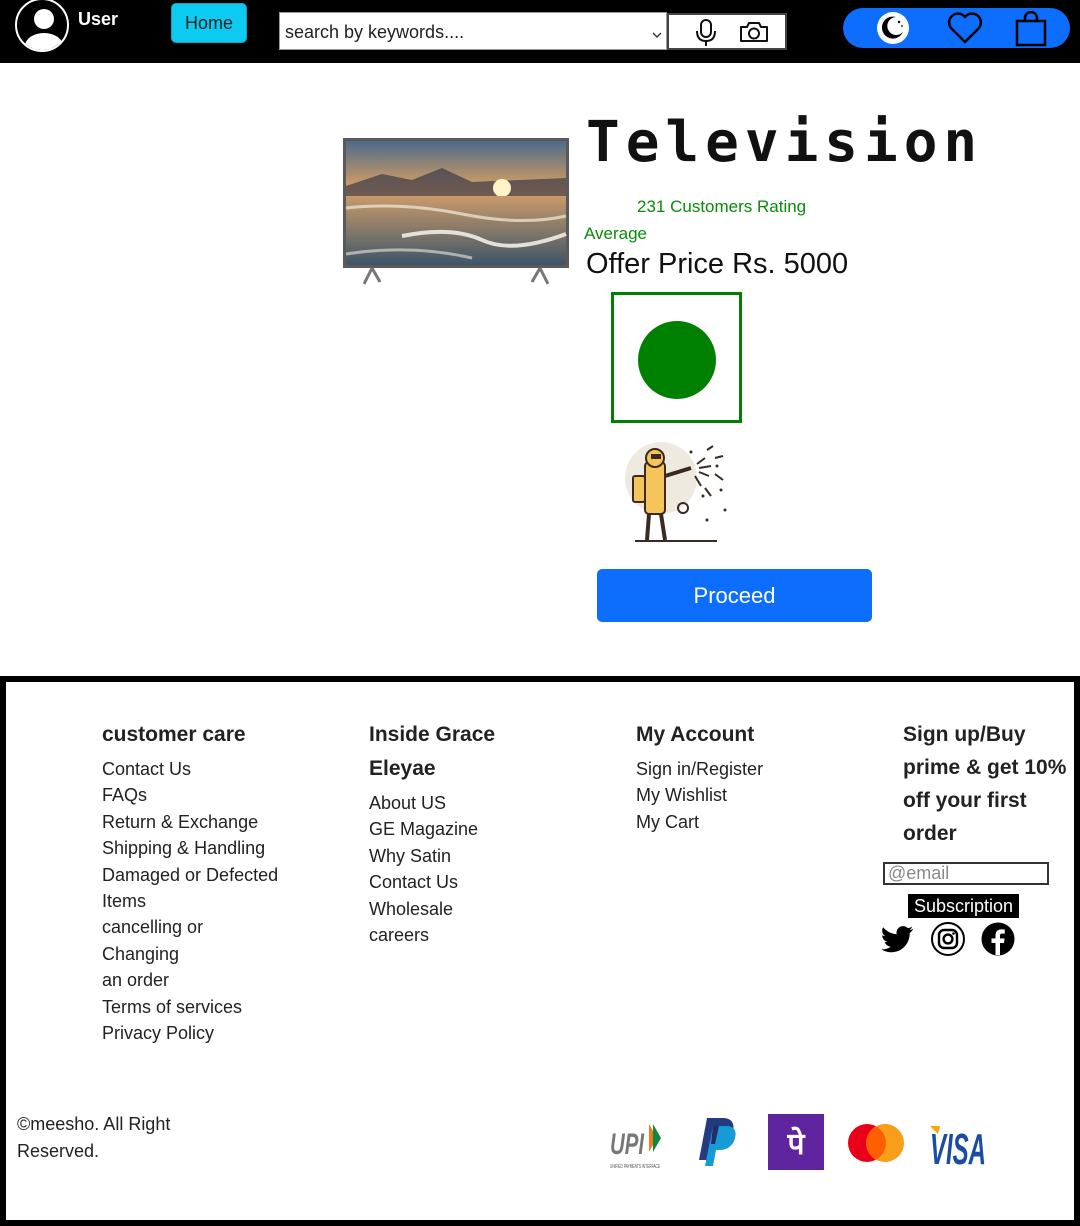 The image size is (1080, 1226). Describe the element at coordinates (454, 935) in the screenshot. I see `footer-link-careers: careers` at that location.